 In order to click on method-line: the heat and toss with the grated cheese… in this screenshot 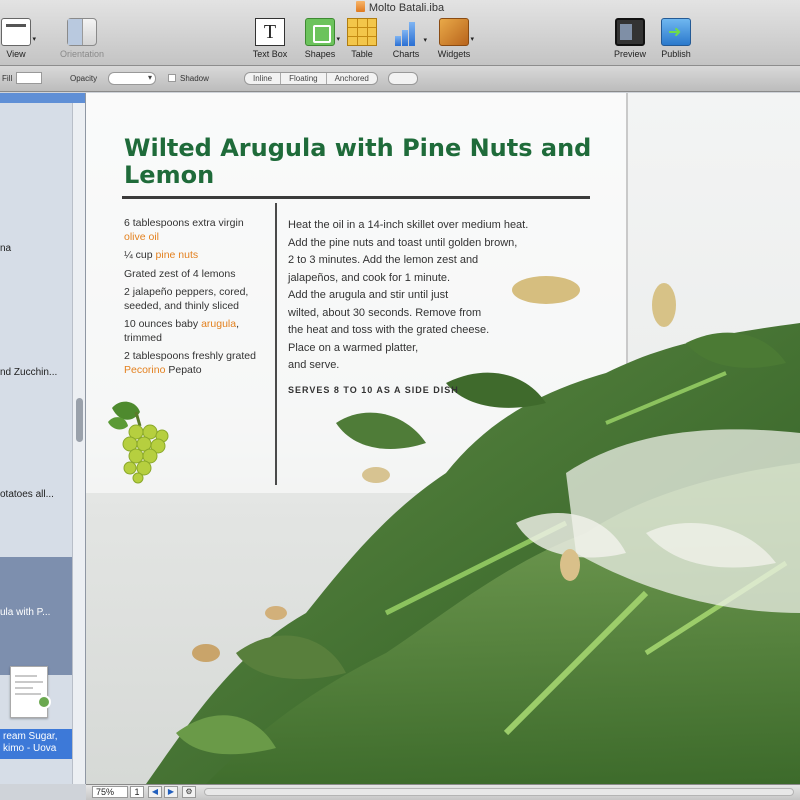, I will do `click(389, 330)`.